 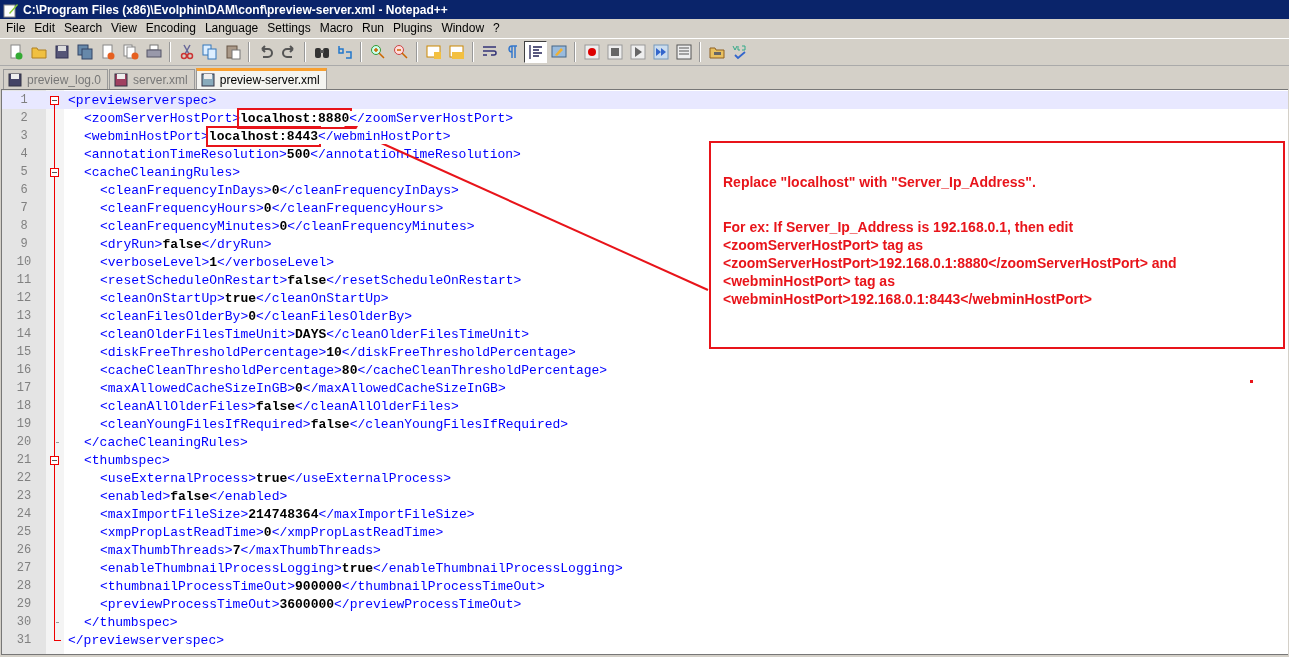 I want to click on xml-value: 3600000, so click(x=307, y=604).